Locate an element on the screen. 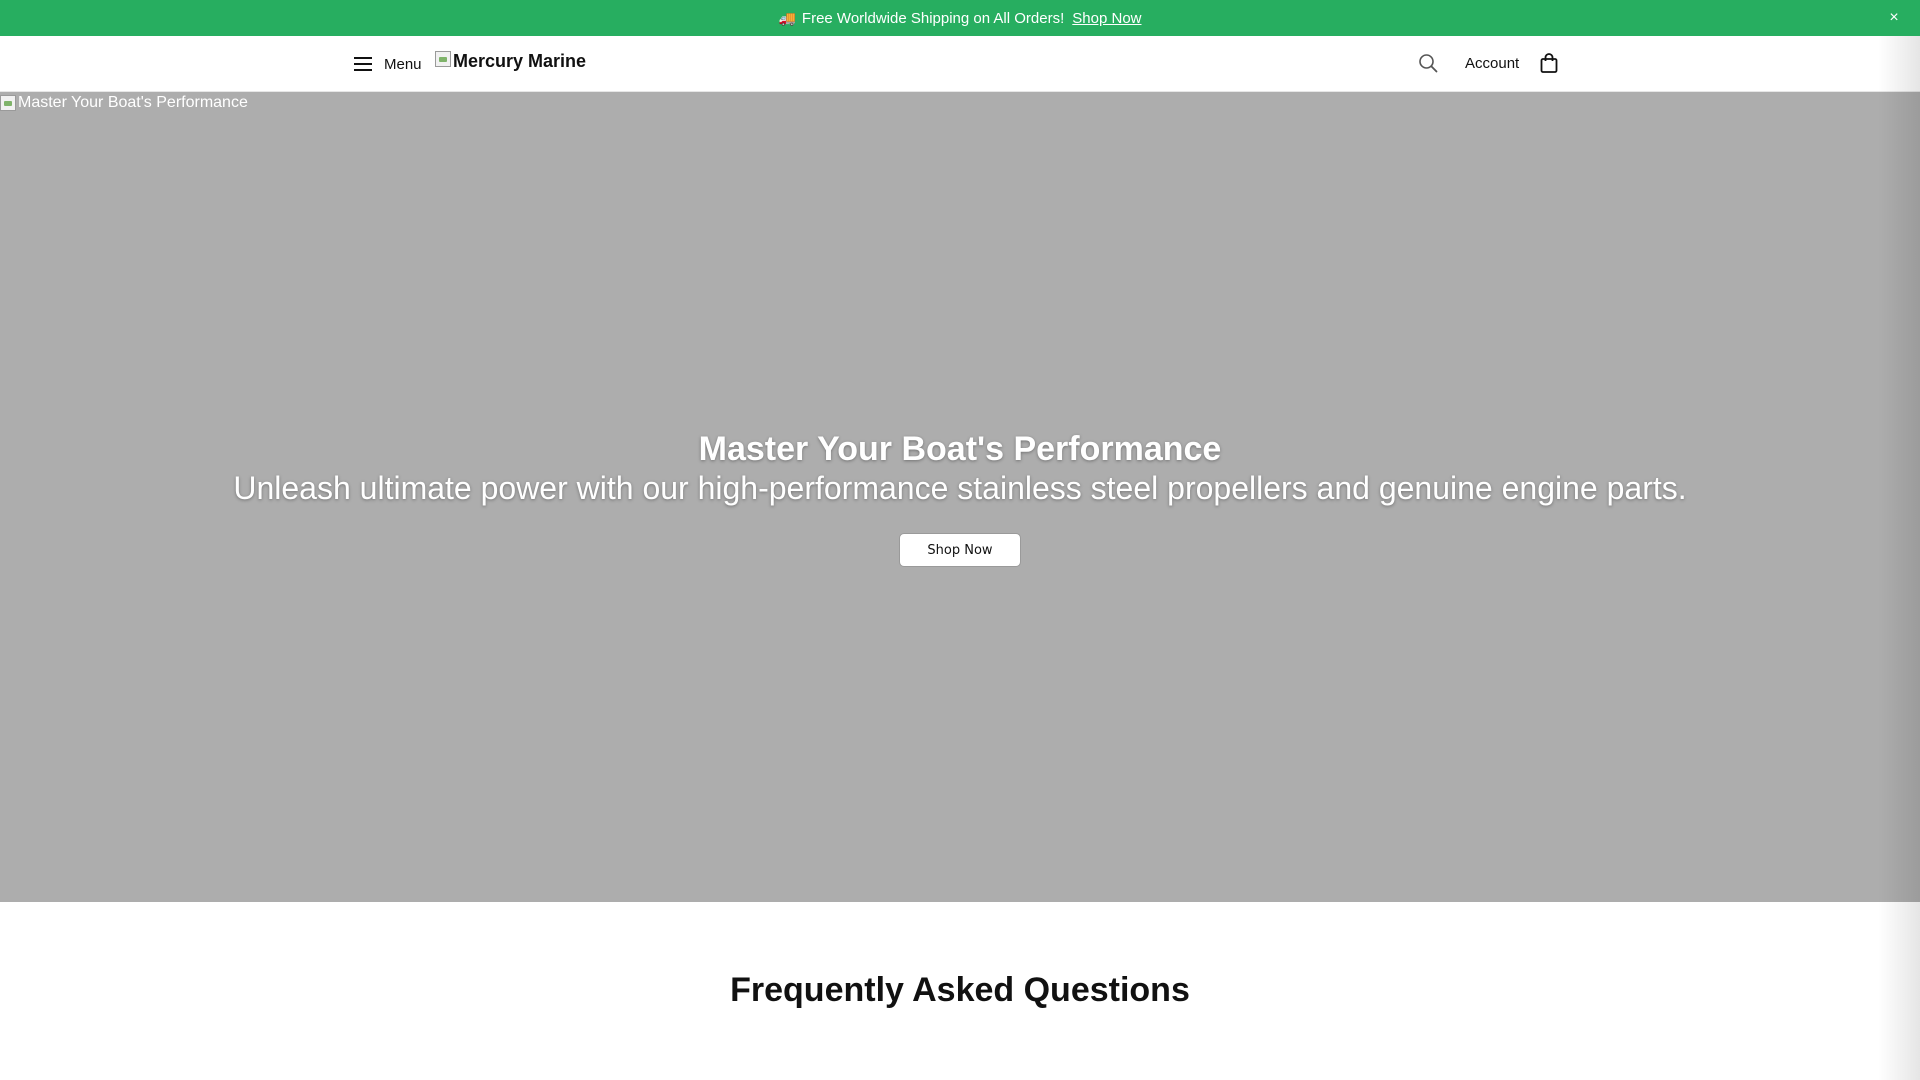 The height and width of the screenshot is (1080, 1920). account-link: Account is located at coordinates (1492, 63).